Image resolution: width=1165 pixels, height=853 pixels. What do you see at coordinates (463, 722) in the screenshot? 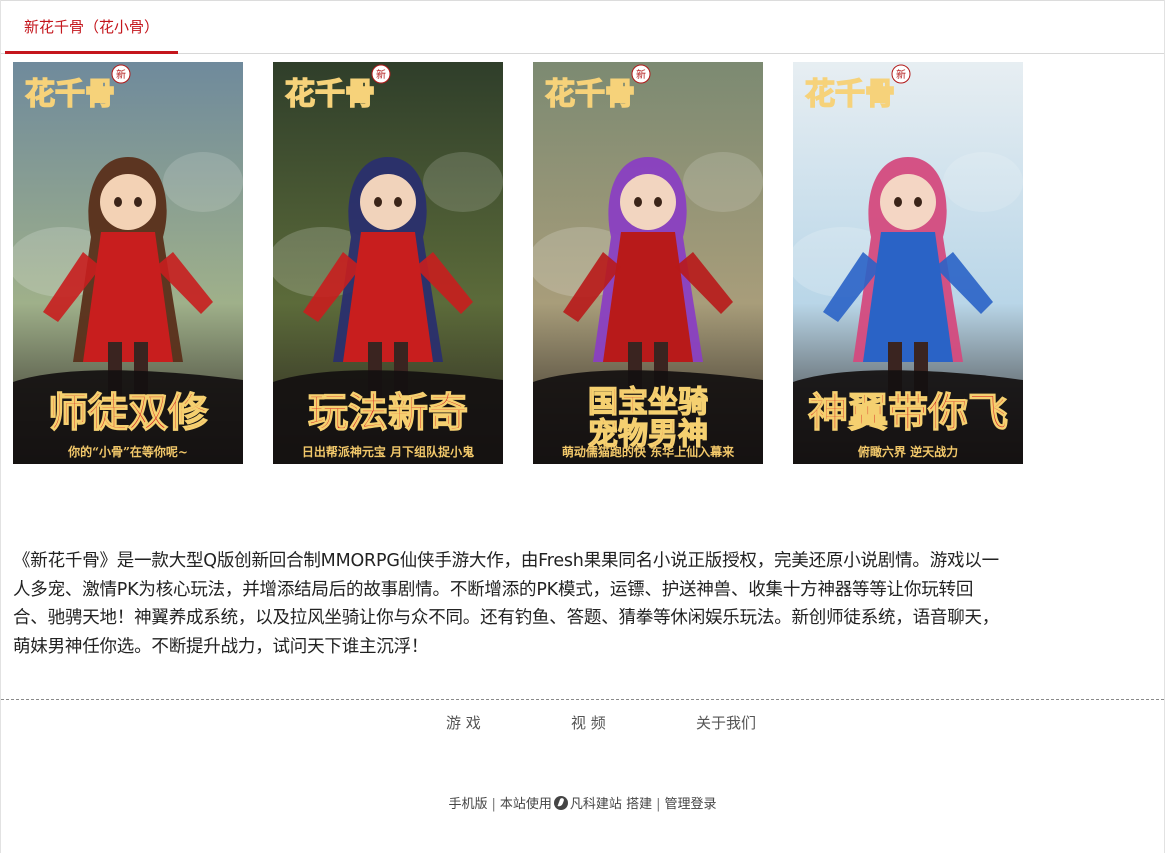
I see `footer-link-games: 游 戏` at bounding box center [463, 722].